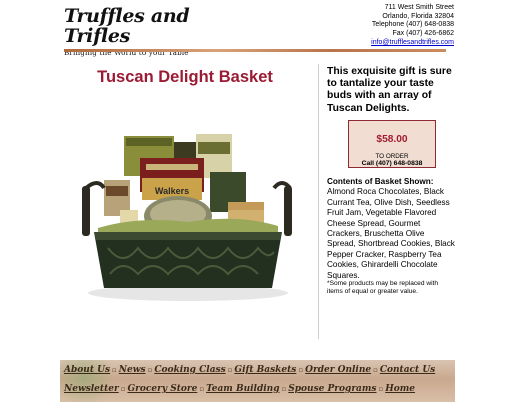  What do you see at coordinates (423, 34) in the screenshot?
I see `address-line: Fax (407) 426-6862` at bounding box center [423, 34].